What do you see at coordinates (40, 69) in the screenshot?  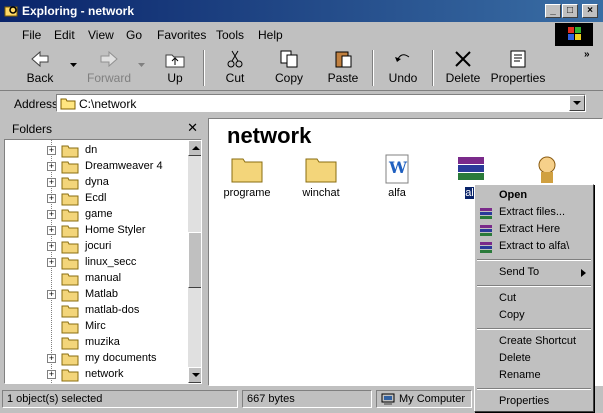 I see `back-button: Back` at bounding box center [40, 69].